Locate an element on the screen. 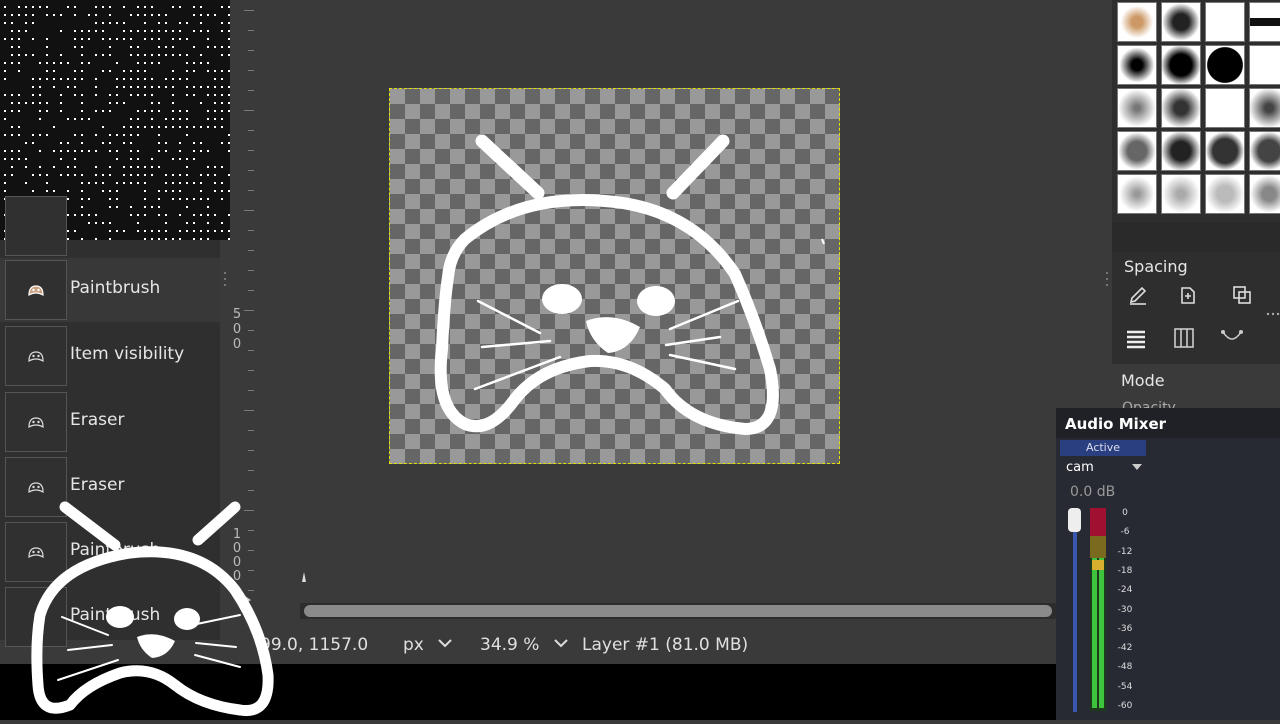 Image resolution: width=1280 pixels, height=724 pixels. cat-drawing is located at coordinates (629, 284).